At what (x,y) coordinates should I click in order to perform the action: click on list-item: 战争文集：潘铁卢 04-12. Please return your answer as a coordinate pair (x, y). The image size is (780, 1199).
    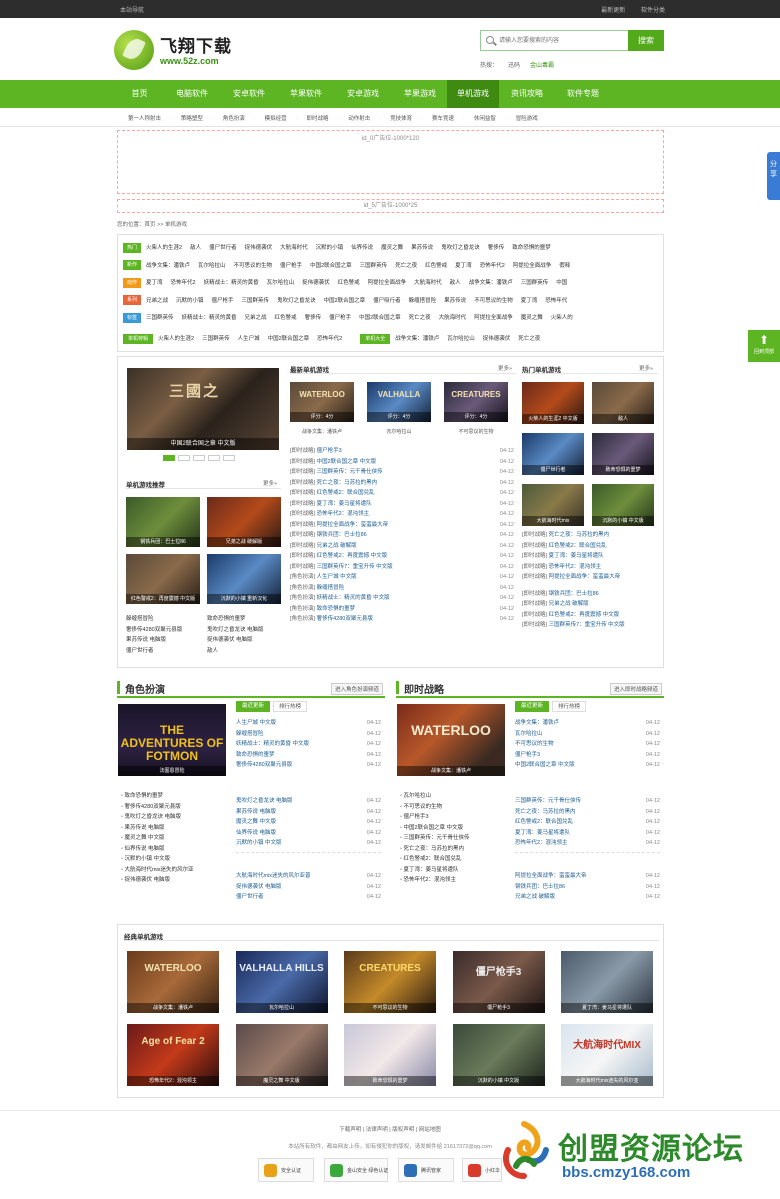
    Looking at the image, I should click on (587, 723).